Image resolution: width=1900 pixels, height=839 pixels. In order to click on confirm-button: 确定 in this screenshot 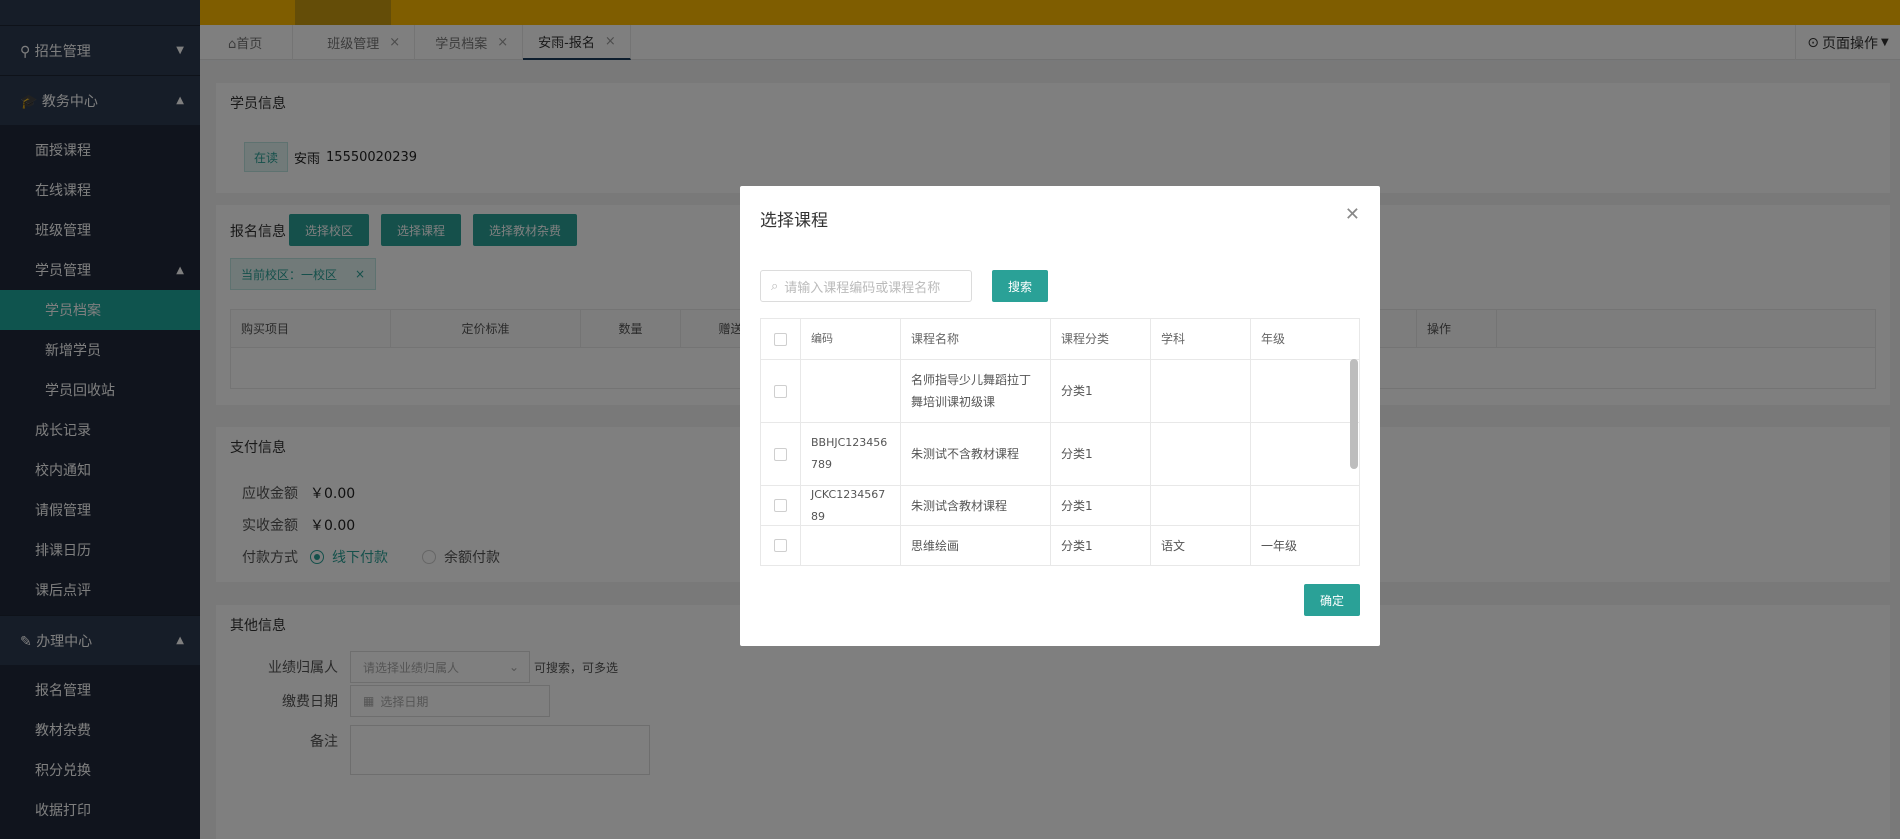, I will do `click(1332, 600)`.